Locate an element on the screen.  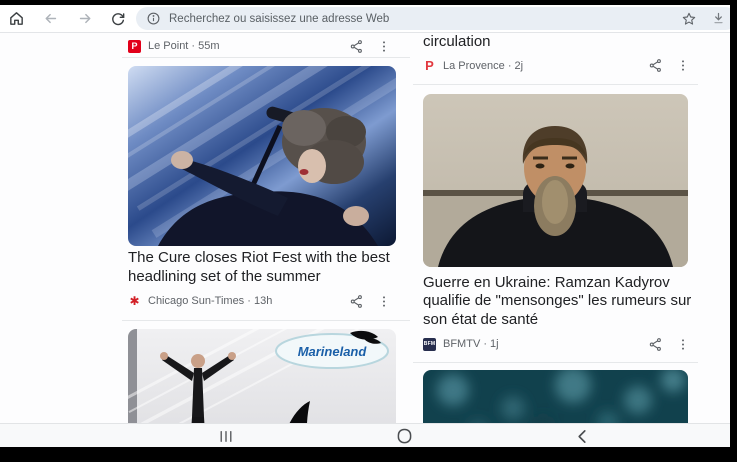
home-icon is located at coordinates (16, 19).